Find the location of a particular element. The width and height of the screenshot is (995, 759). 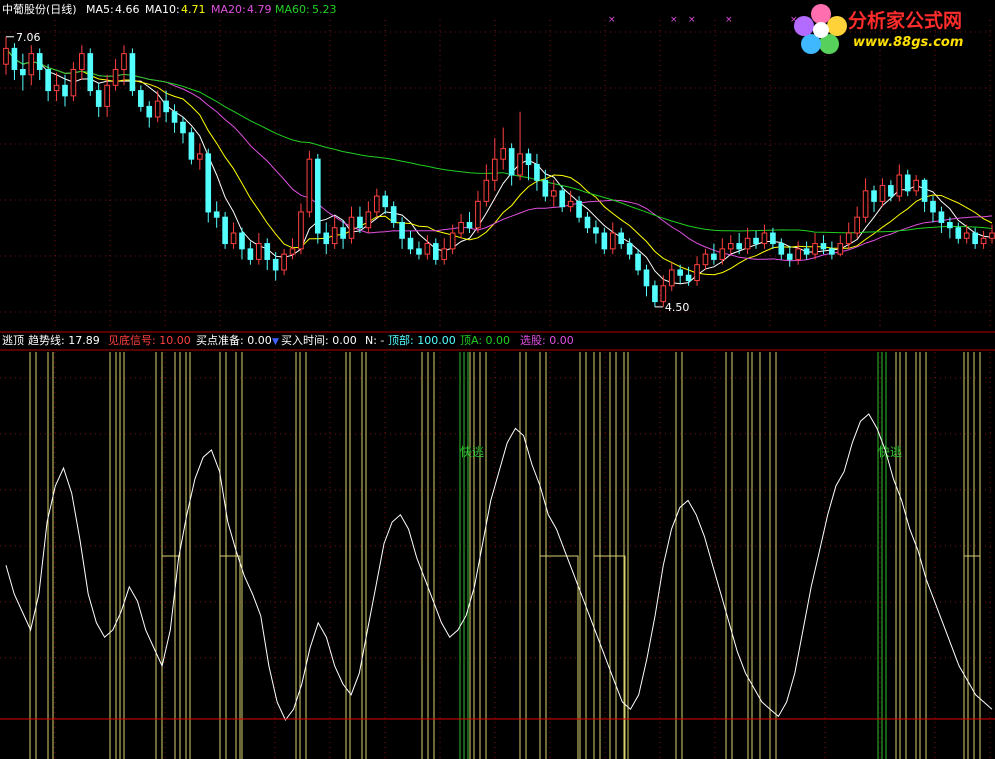

marker-2: × is located at coordinates (674, 20).